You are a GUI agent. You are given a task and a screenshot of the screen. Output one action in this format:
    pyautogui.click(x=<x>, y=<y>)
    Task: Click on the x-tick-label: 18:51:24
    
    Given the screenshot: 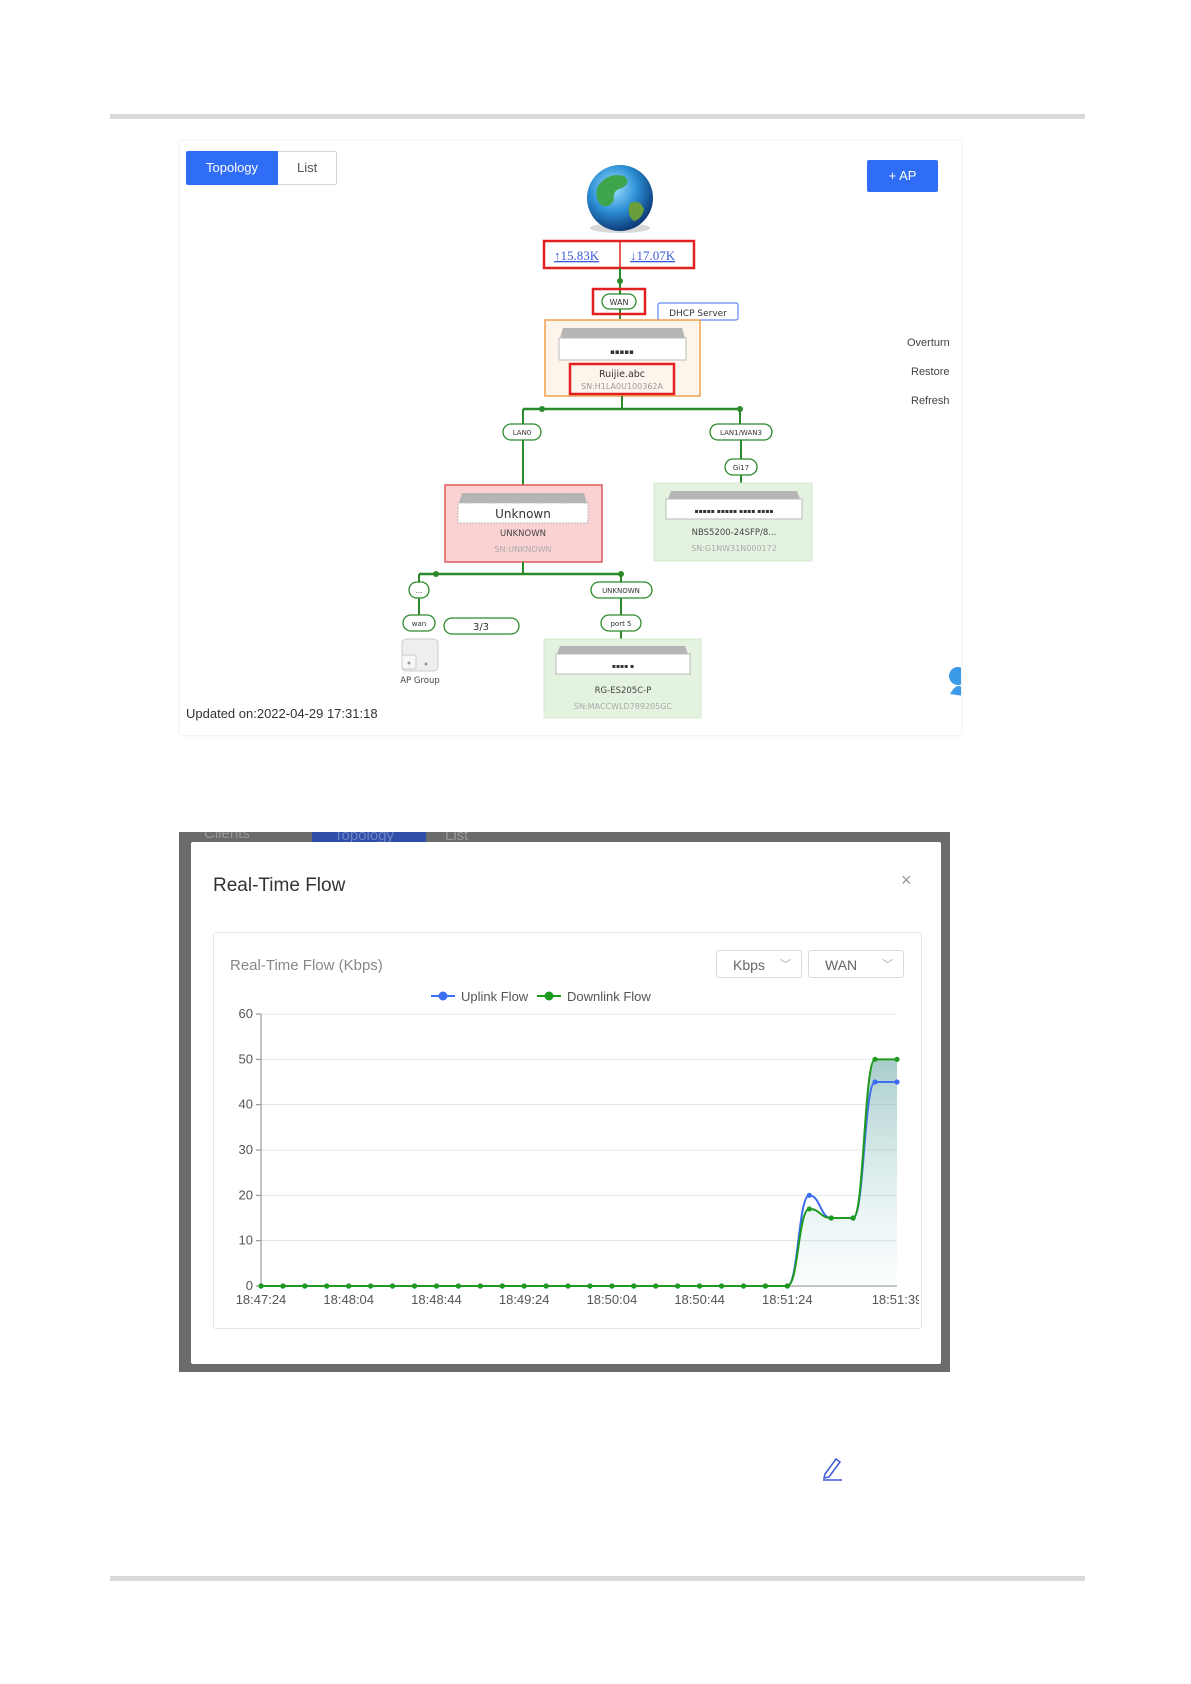 What is the action you would take?
    pyautogui.click(x=787, y=1299)
    